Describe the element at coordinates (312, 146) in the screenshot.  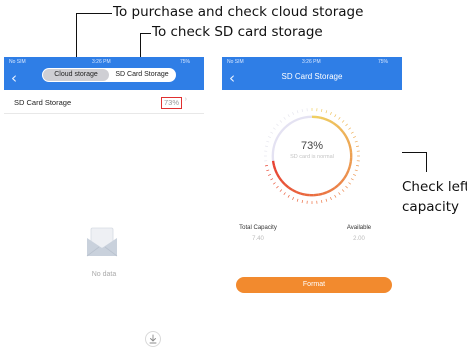
I see `gauge-percentage: 73%` at that location.